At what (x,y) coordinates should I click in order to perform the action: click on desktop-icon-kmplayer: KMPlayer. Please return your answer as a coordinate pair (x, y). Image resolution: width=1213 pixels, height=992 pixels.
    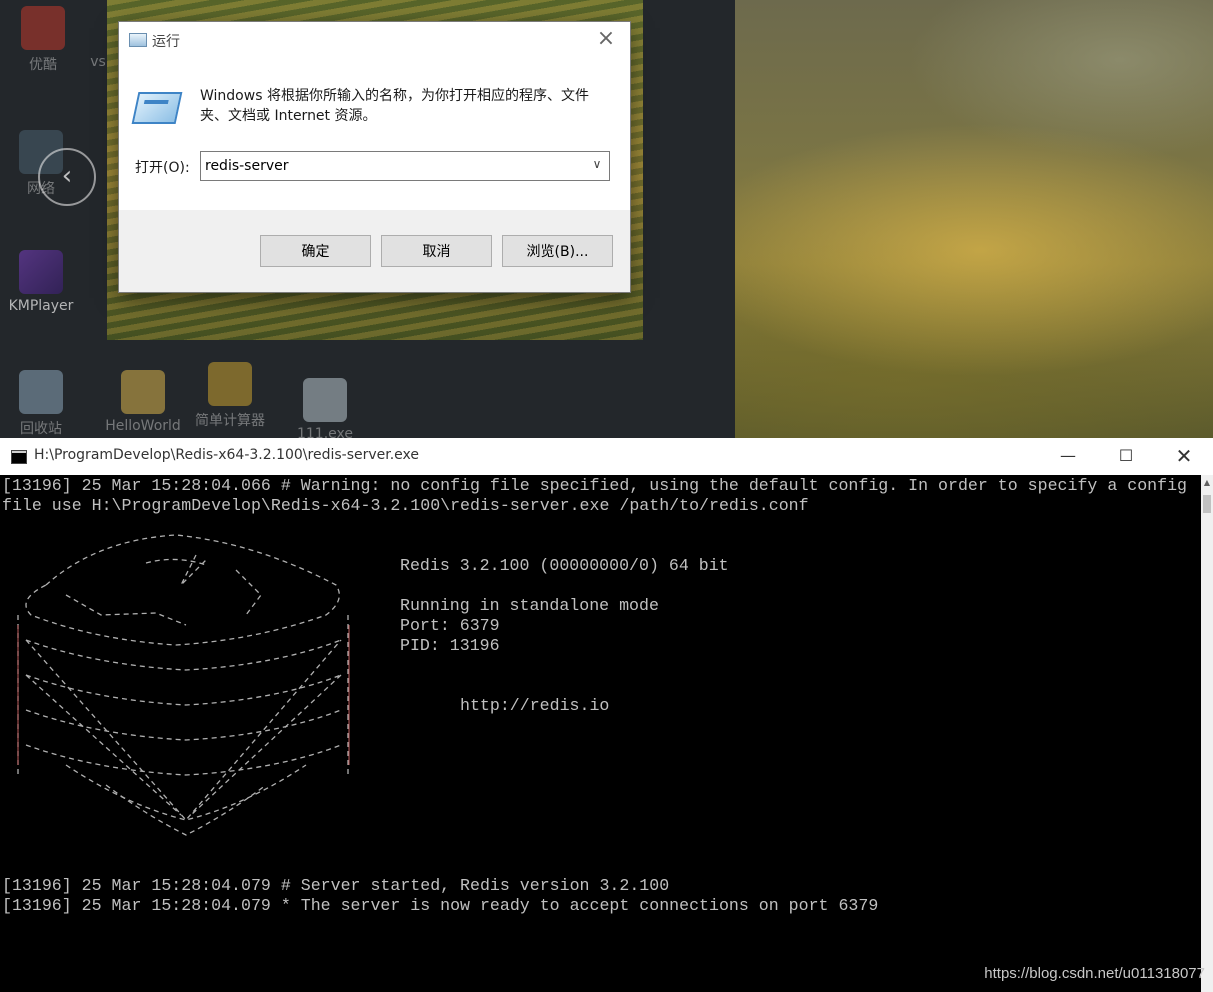
    Looking at the image, I should click on (41, 282).